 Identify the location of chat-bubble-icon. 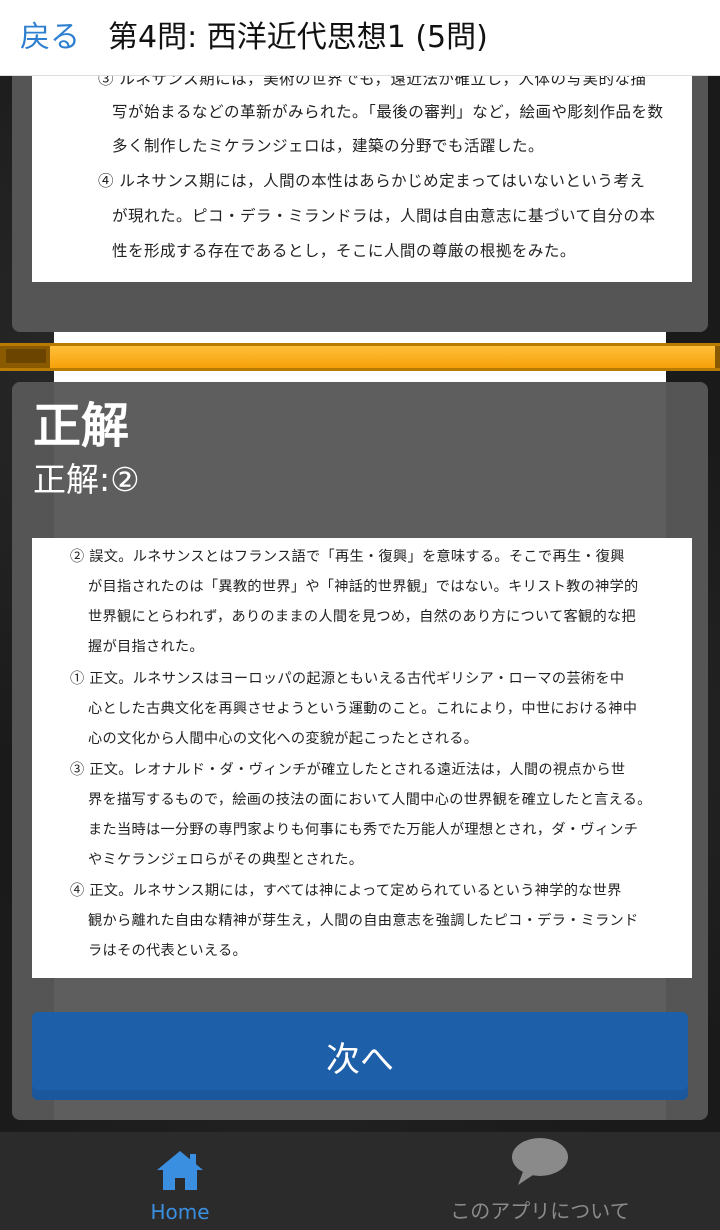
(540, 1164).